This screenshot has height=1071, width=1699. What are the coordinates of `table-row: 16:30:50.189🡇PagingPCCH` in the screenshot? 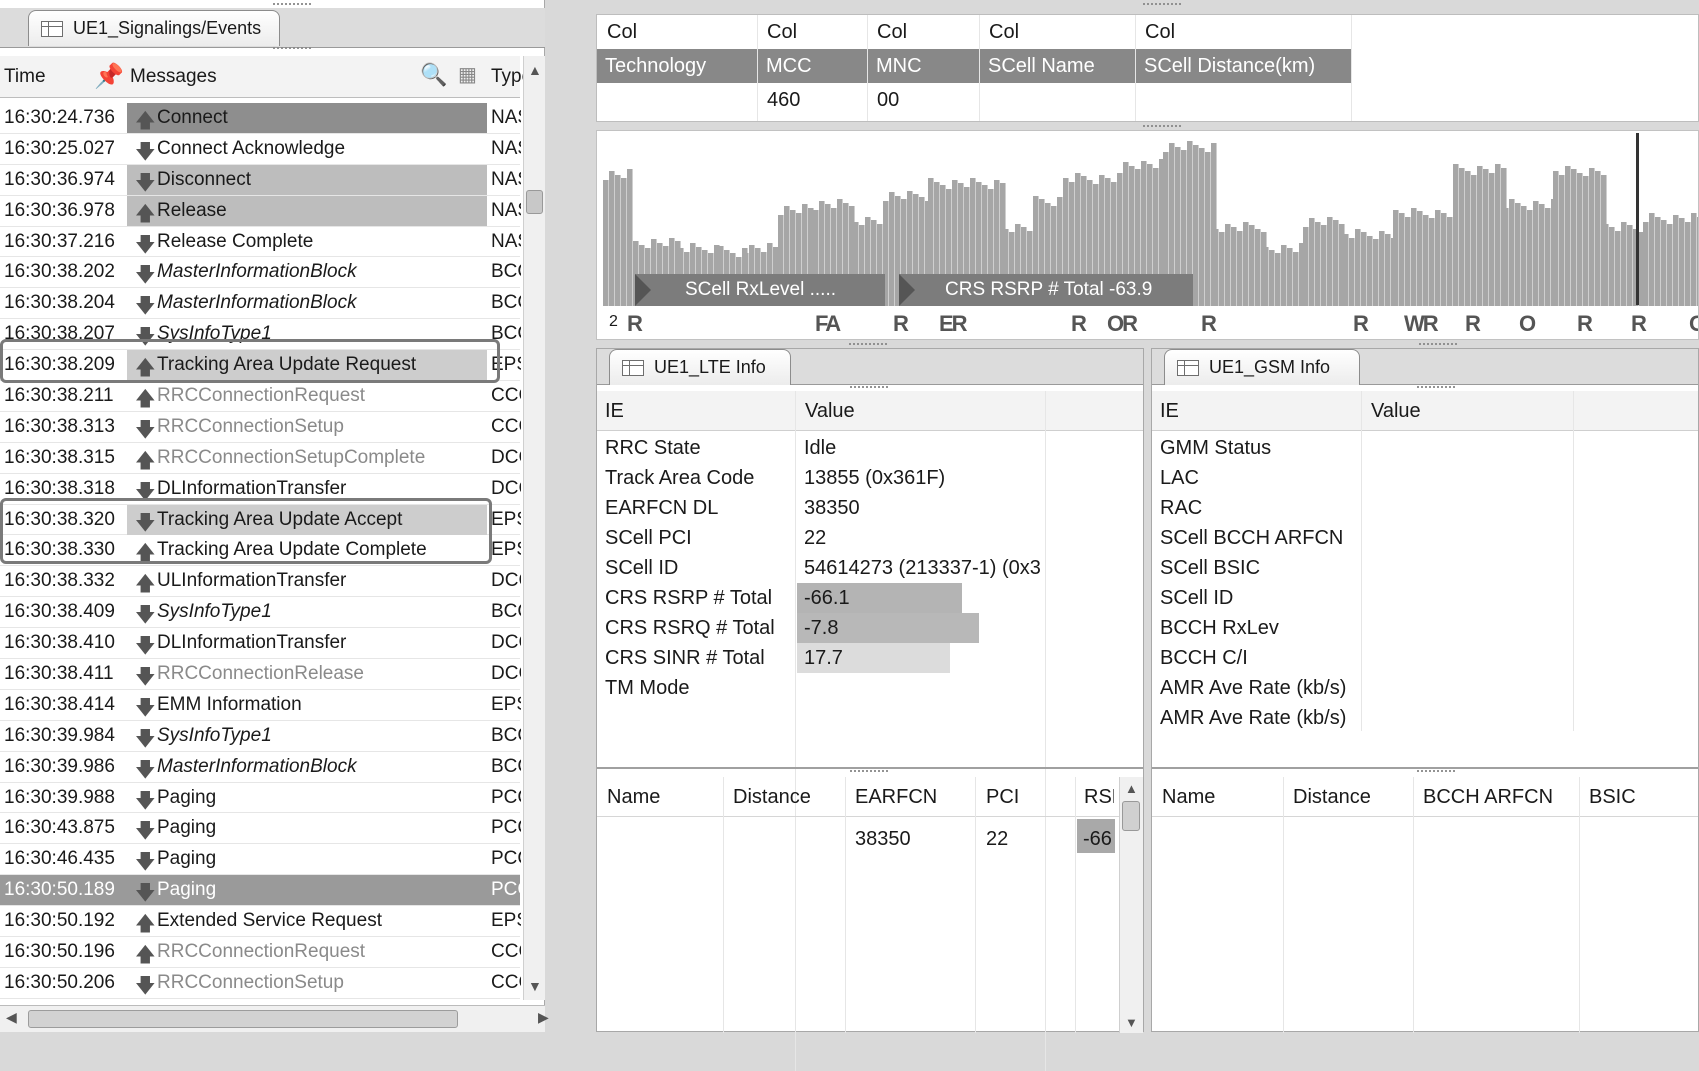 It's located at (260, 891).